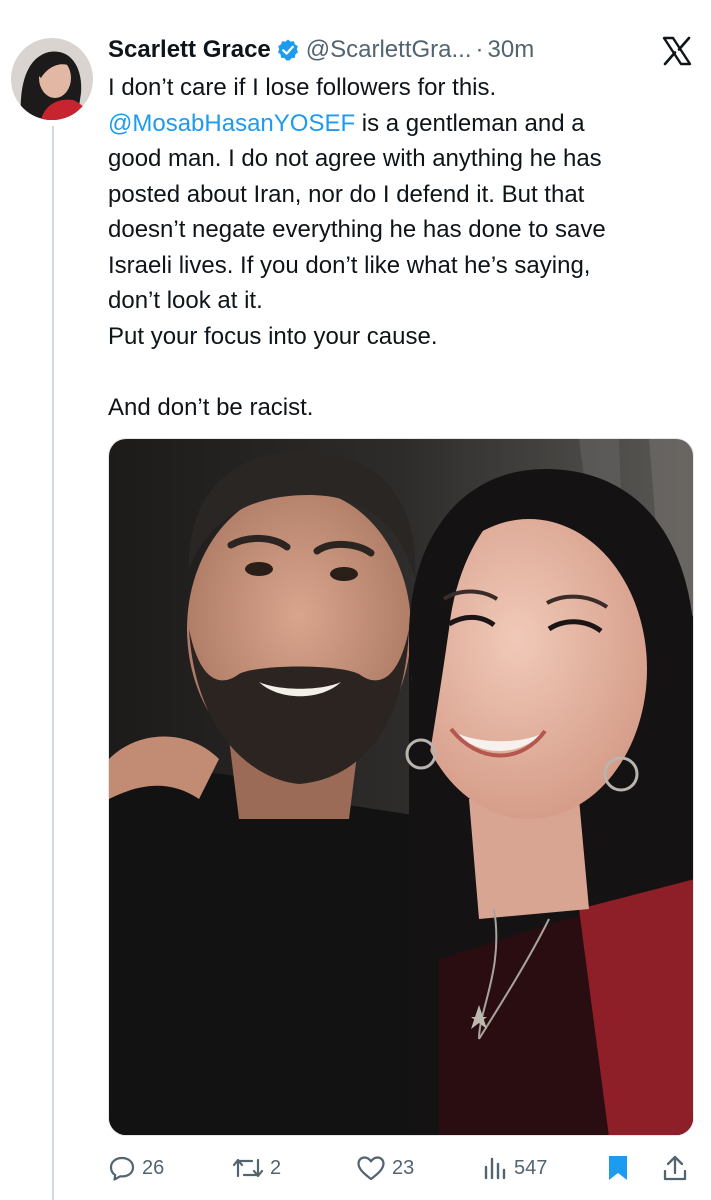  I want to click on bookmark-icon, so click(618, 1168).